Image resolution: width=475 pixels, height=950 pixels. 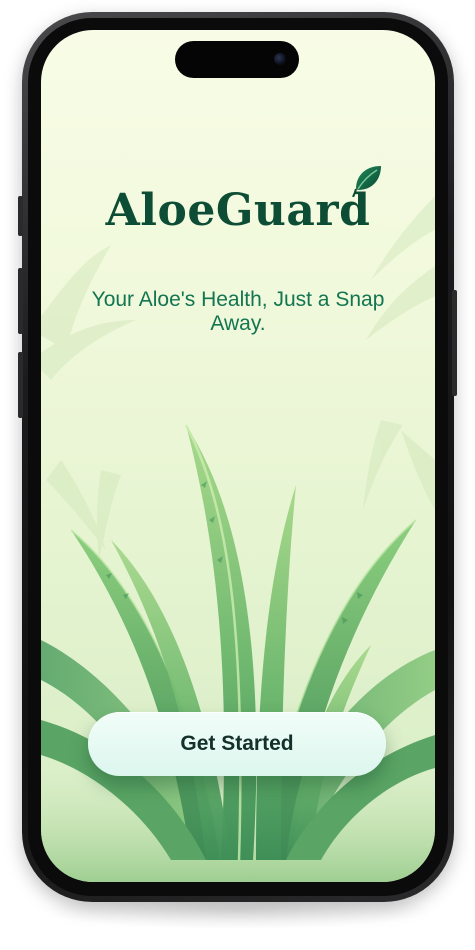 What do you see at coordinates (238, 210) in the screenshot?
I see `app-name: AloeGuard` at bounding box center [238, 210].